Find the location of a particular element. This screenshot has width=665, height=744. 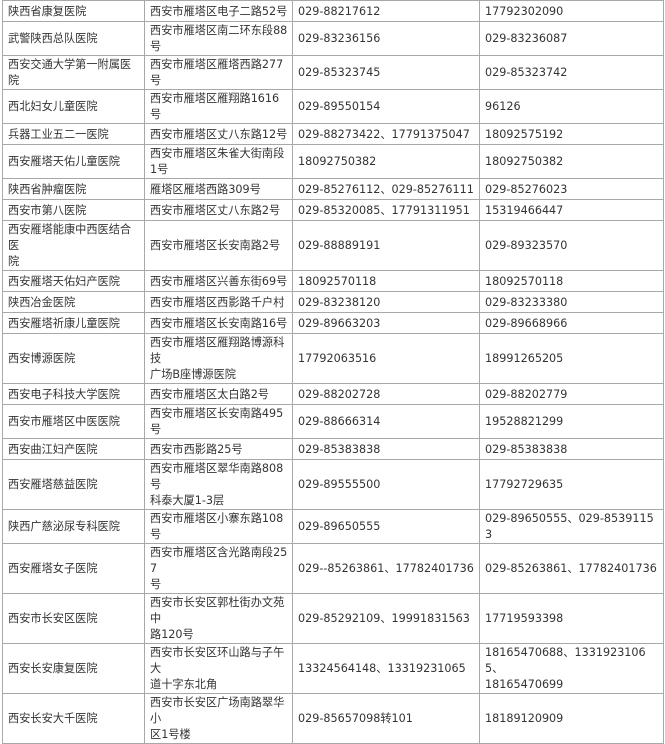

address-cell-text: 雁塔区雁塔西路309号 is located at coordinates (205, 189).